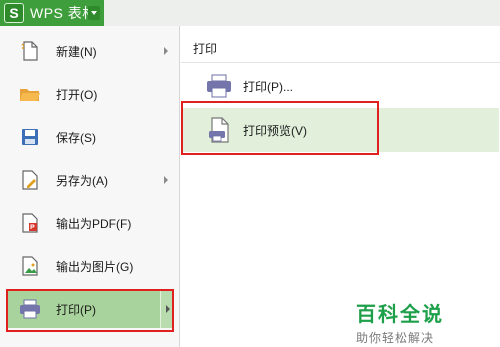 Image resolution: width=500 pixels, height=347 pixels. Describe the element at coordinates (30, 94) in the screenshot. I see `open-folder-icon` at that location.